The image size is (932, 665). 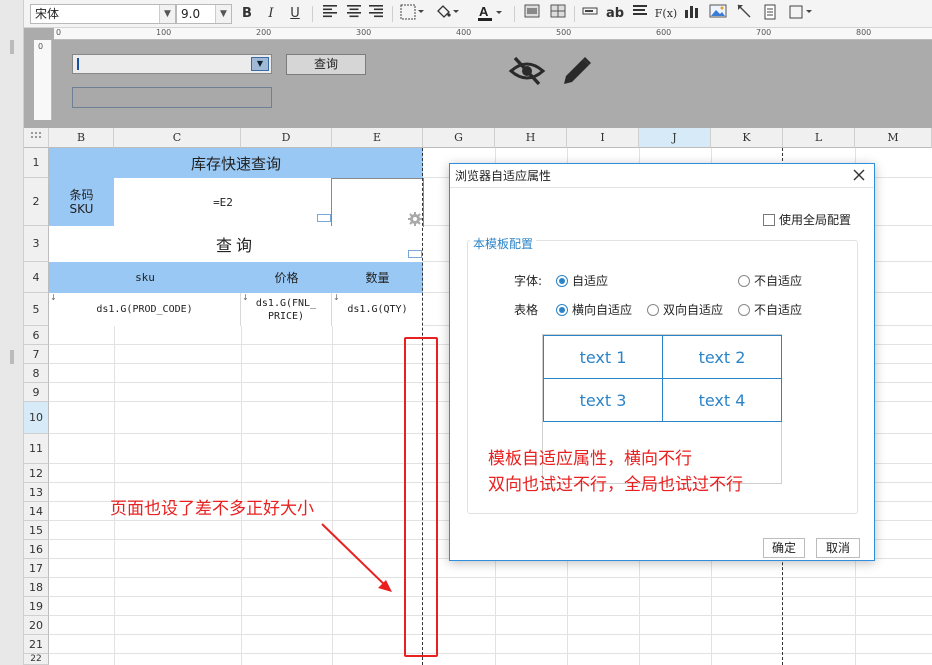 I want to click on row-header: 11, so click(x=36, y=449).